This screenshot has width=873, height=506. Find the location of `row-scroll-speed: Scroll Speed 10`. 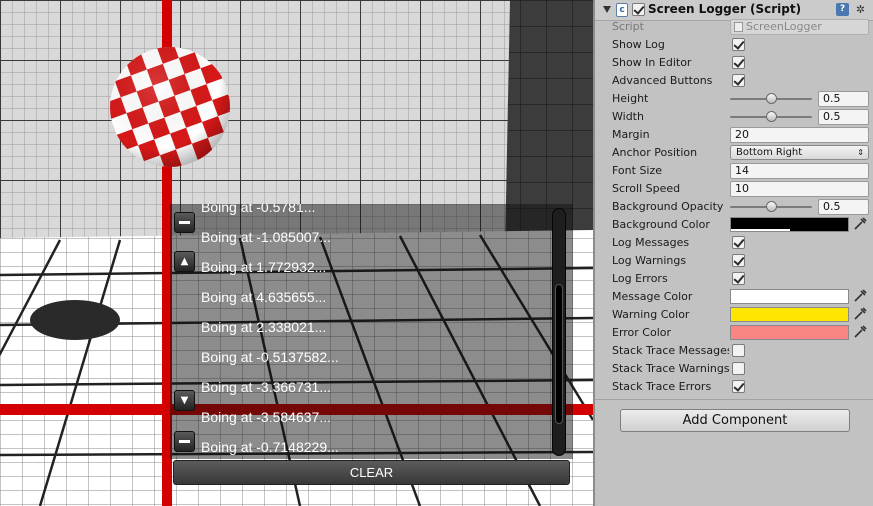

row-scroll-speed: Scroll Speed 10 is located at coordinates (734, 189).